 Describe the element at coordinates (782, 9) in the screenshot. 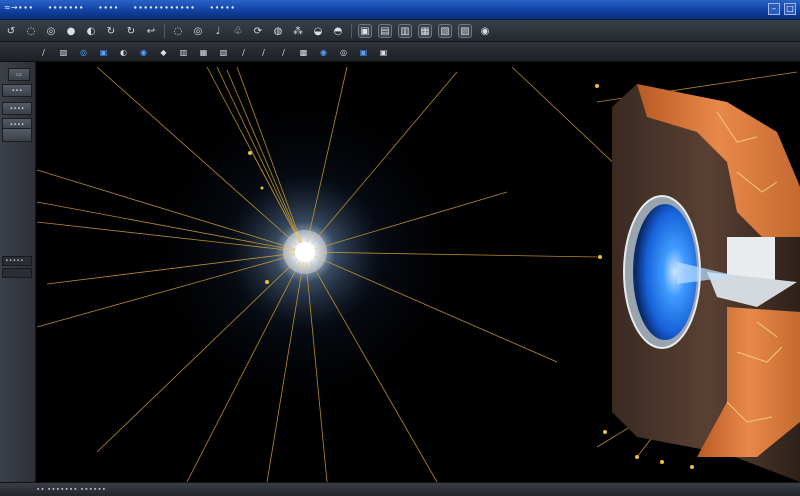

I see `window-controls: – □` at that location.